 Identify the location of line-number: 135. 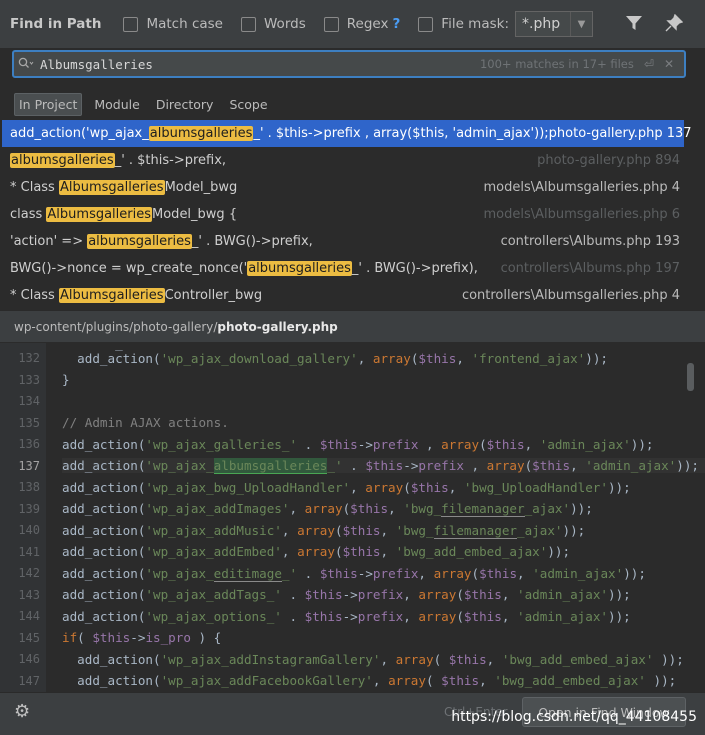
(29, 422).